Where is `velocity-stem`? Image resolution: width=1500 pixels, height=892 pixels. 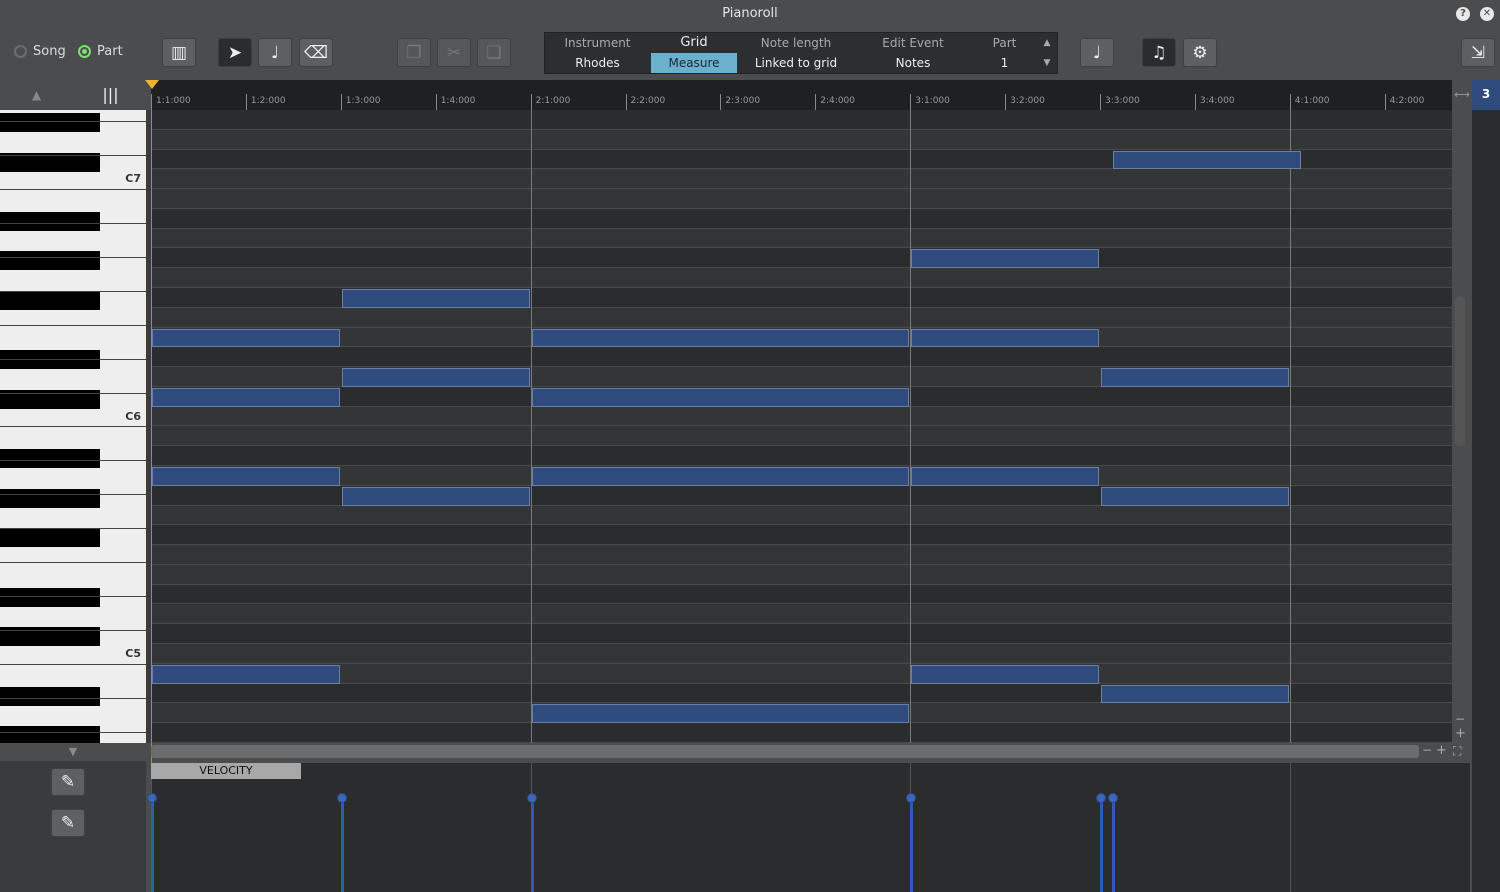 velocity-stem is located at coordinates (152, 844).